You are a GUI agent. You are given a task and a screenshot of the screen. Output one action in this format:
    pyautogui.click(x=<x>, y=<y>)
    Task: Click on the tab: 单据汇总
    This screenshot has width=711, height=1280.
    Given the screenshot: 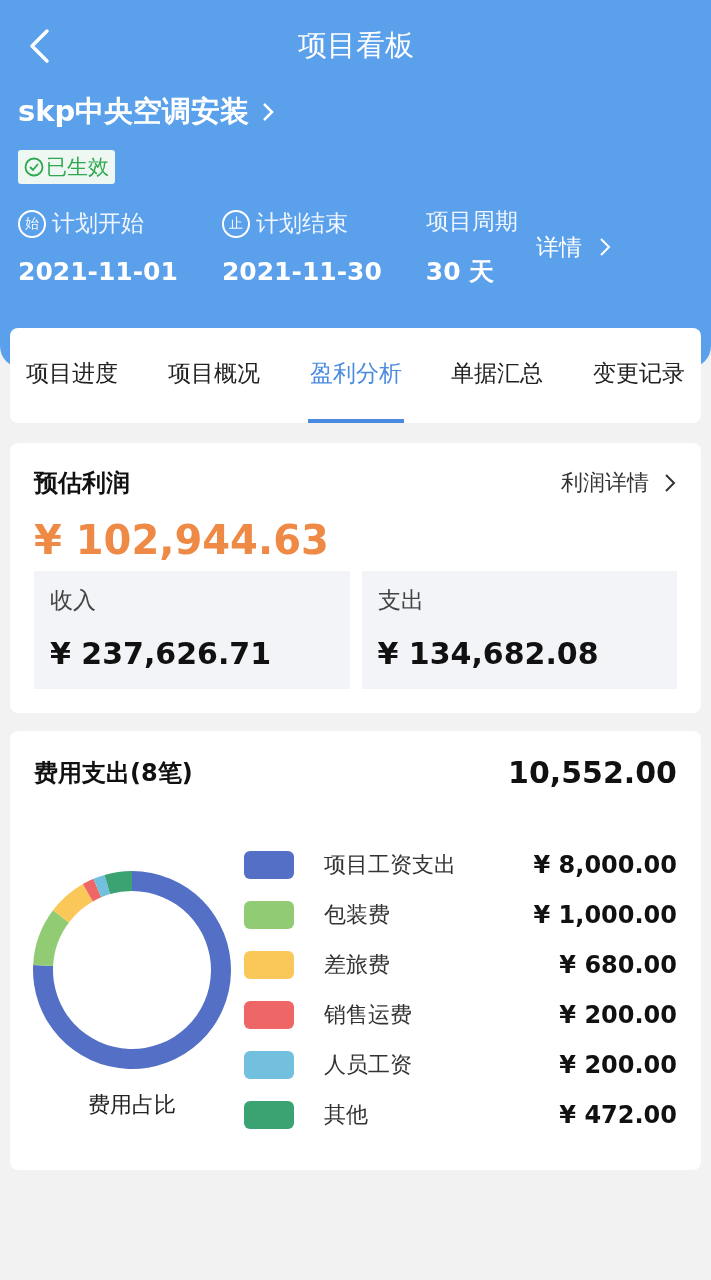 What is the action you would take?
    pyautogui.click(x=497, y=375)
    